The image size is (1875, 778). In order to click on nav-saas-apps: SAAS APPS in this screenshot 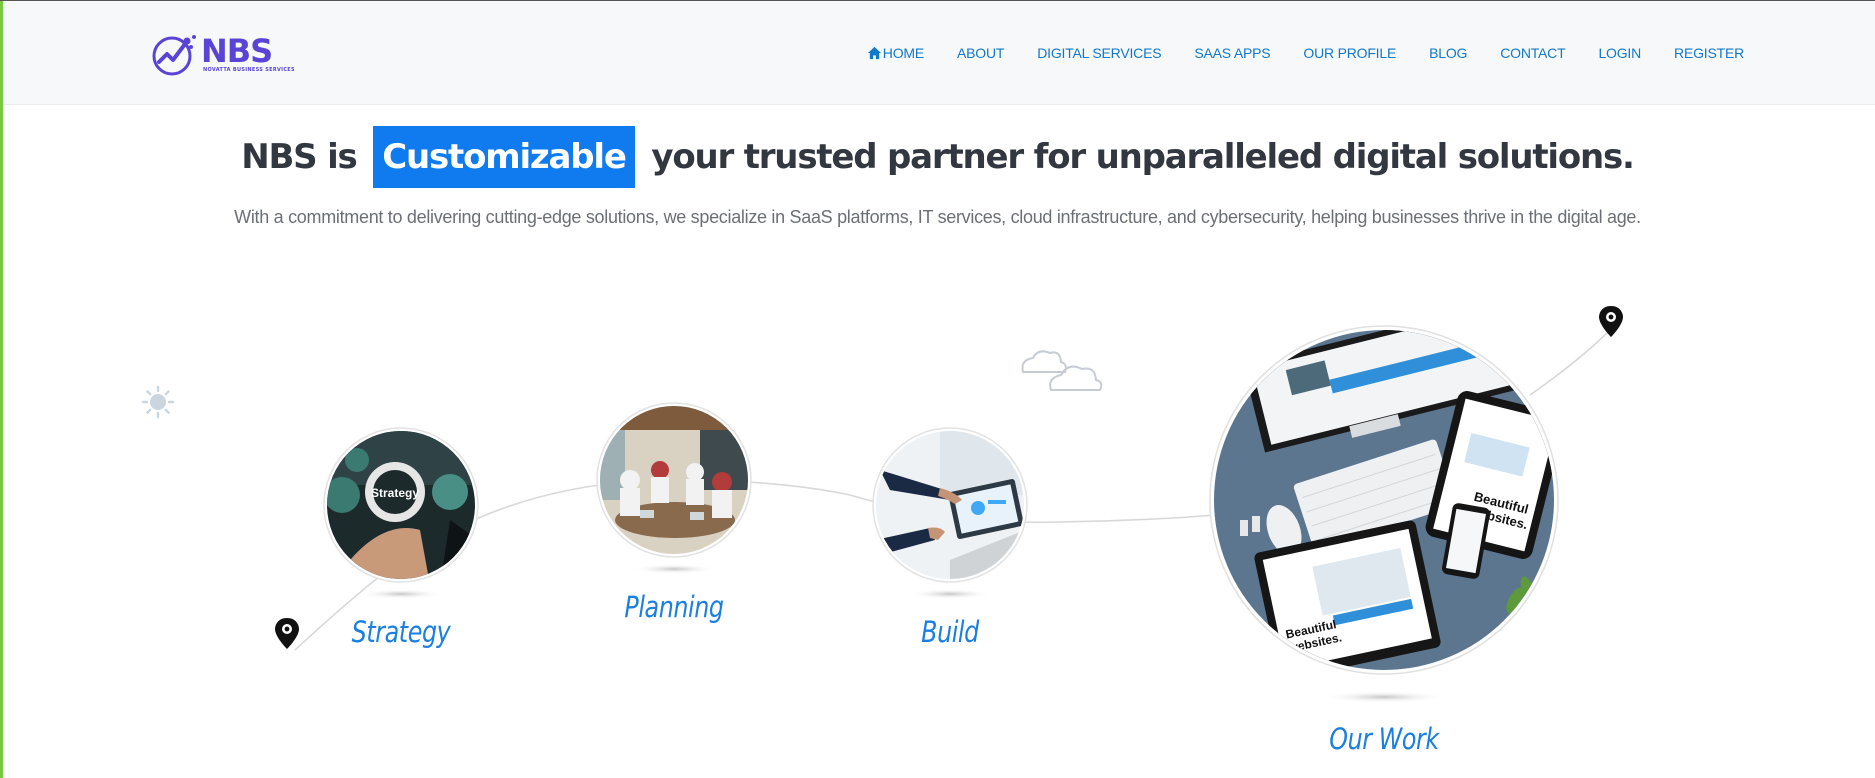, I will do `click(1232, 53)`.